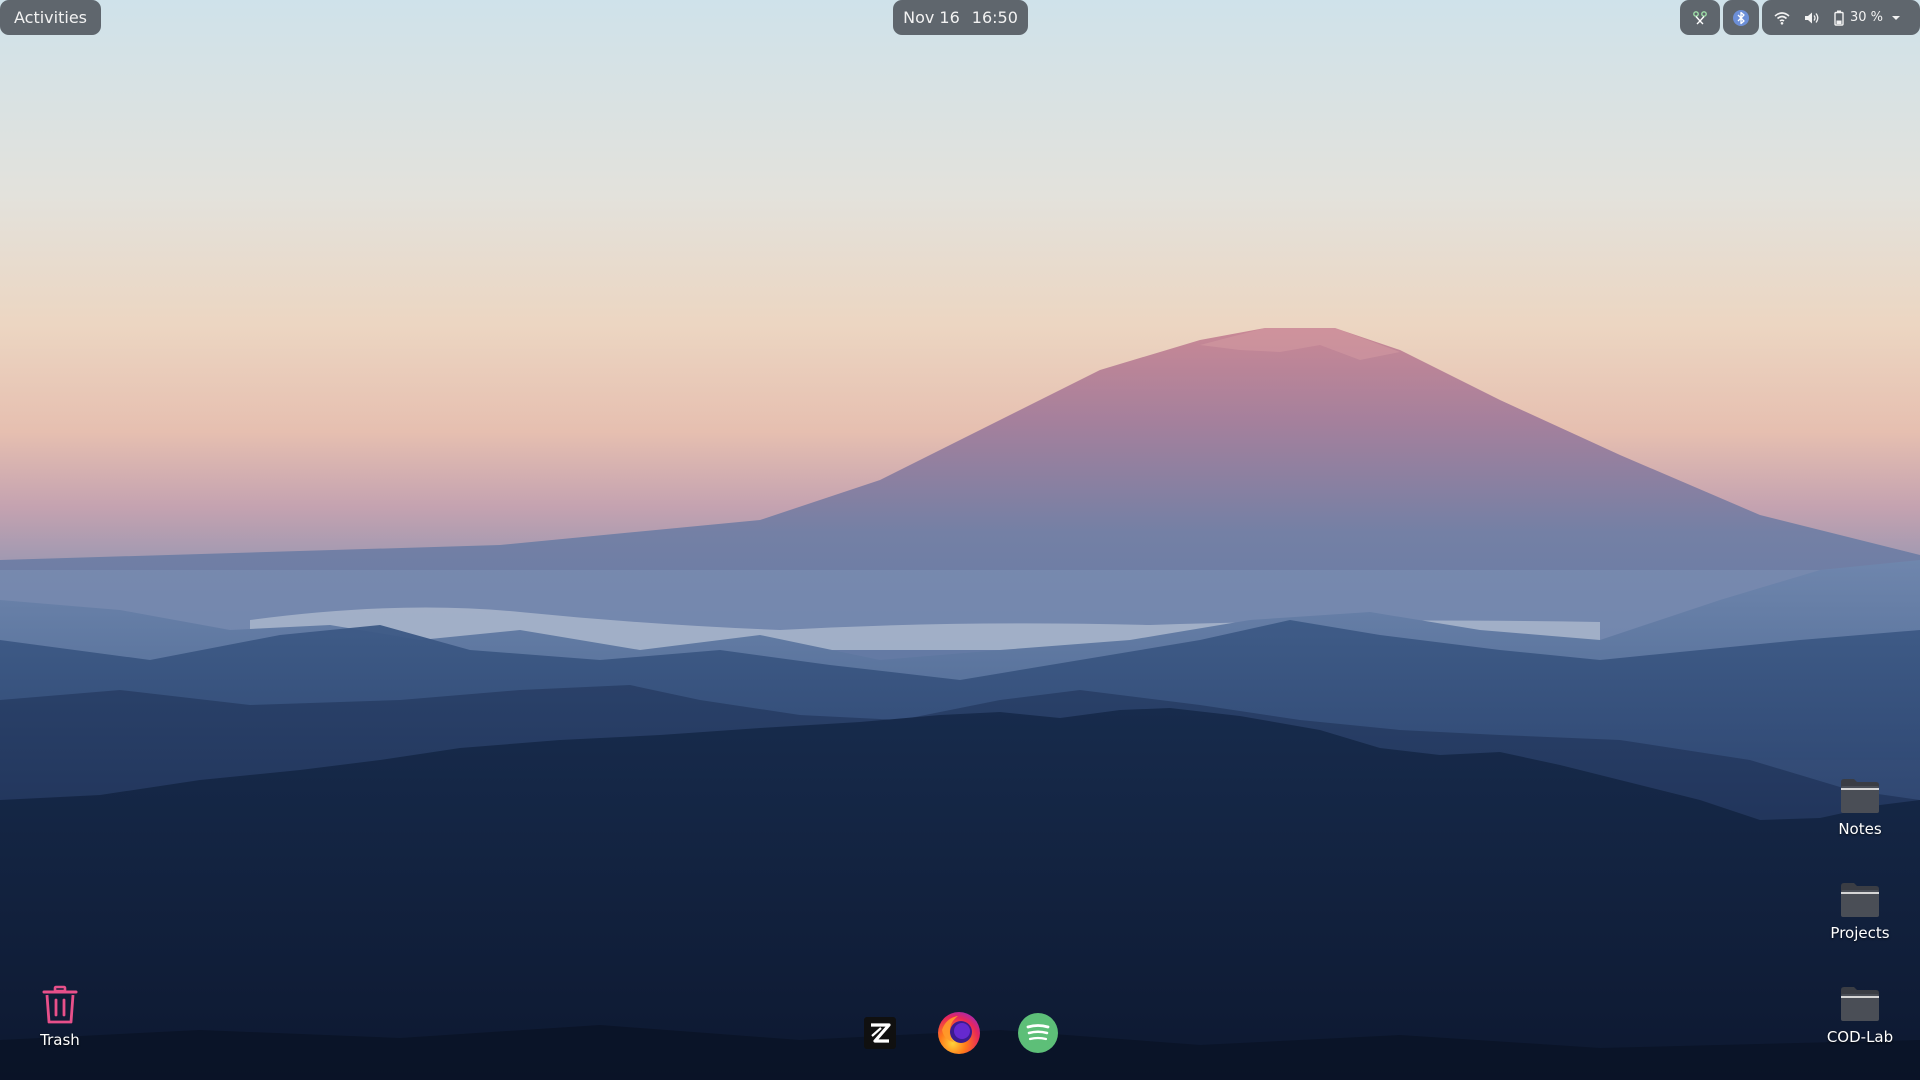  I want to click on desktop-icon-label: Notes, so click(1860, 829).